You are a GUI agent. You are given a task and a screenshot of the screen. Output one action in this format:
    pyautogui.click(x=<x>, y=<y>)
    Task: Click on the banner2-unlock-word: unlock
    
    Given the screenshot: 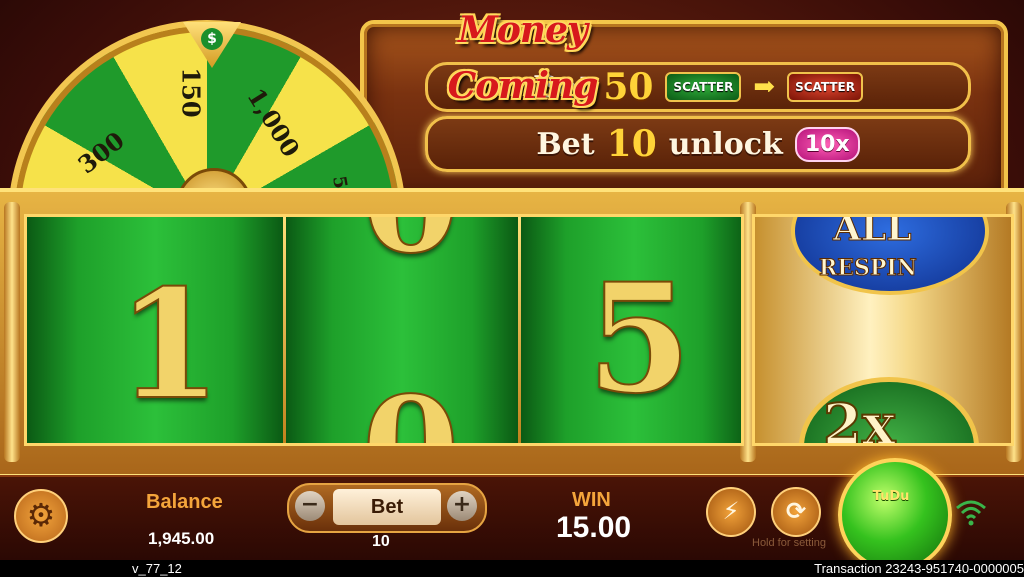 What is the action you would take?
    pyautogui.click(x=725, y=144)
    